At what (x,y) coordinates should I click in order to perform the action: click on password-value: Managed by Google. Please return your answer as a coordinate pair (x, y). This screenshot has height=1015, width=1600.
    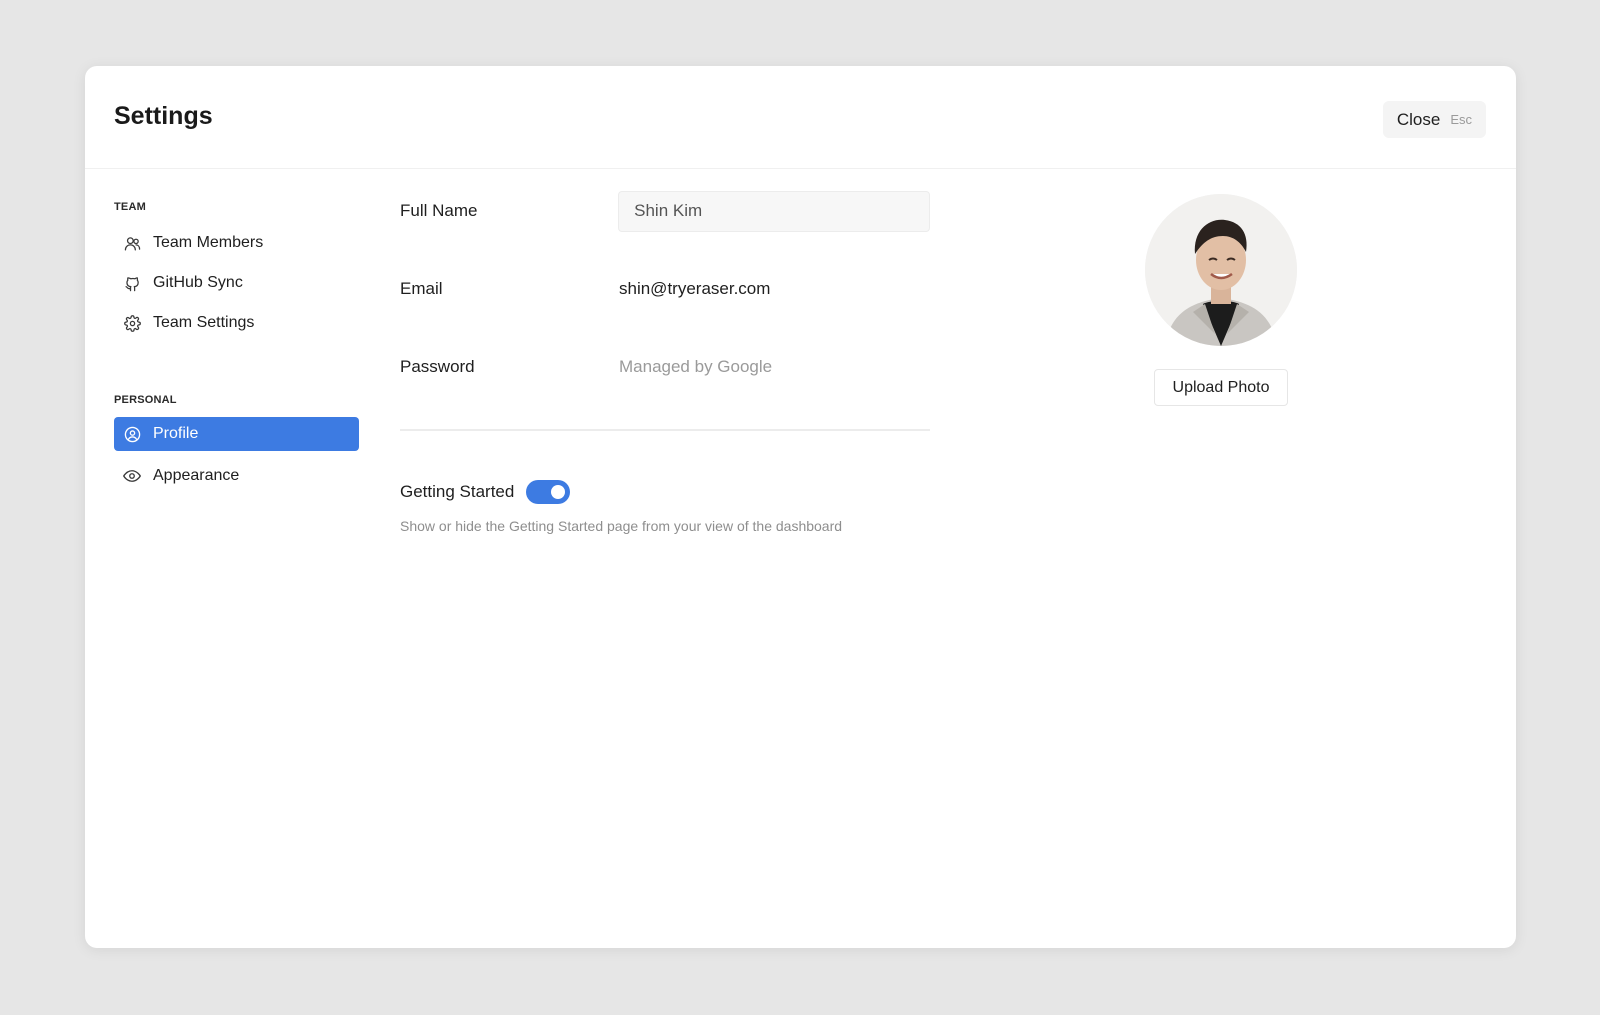
    Looking at the image, I should click on (696, 366).